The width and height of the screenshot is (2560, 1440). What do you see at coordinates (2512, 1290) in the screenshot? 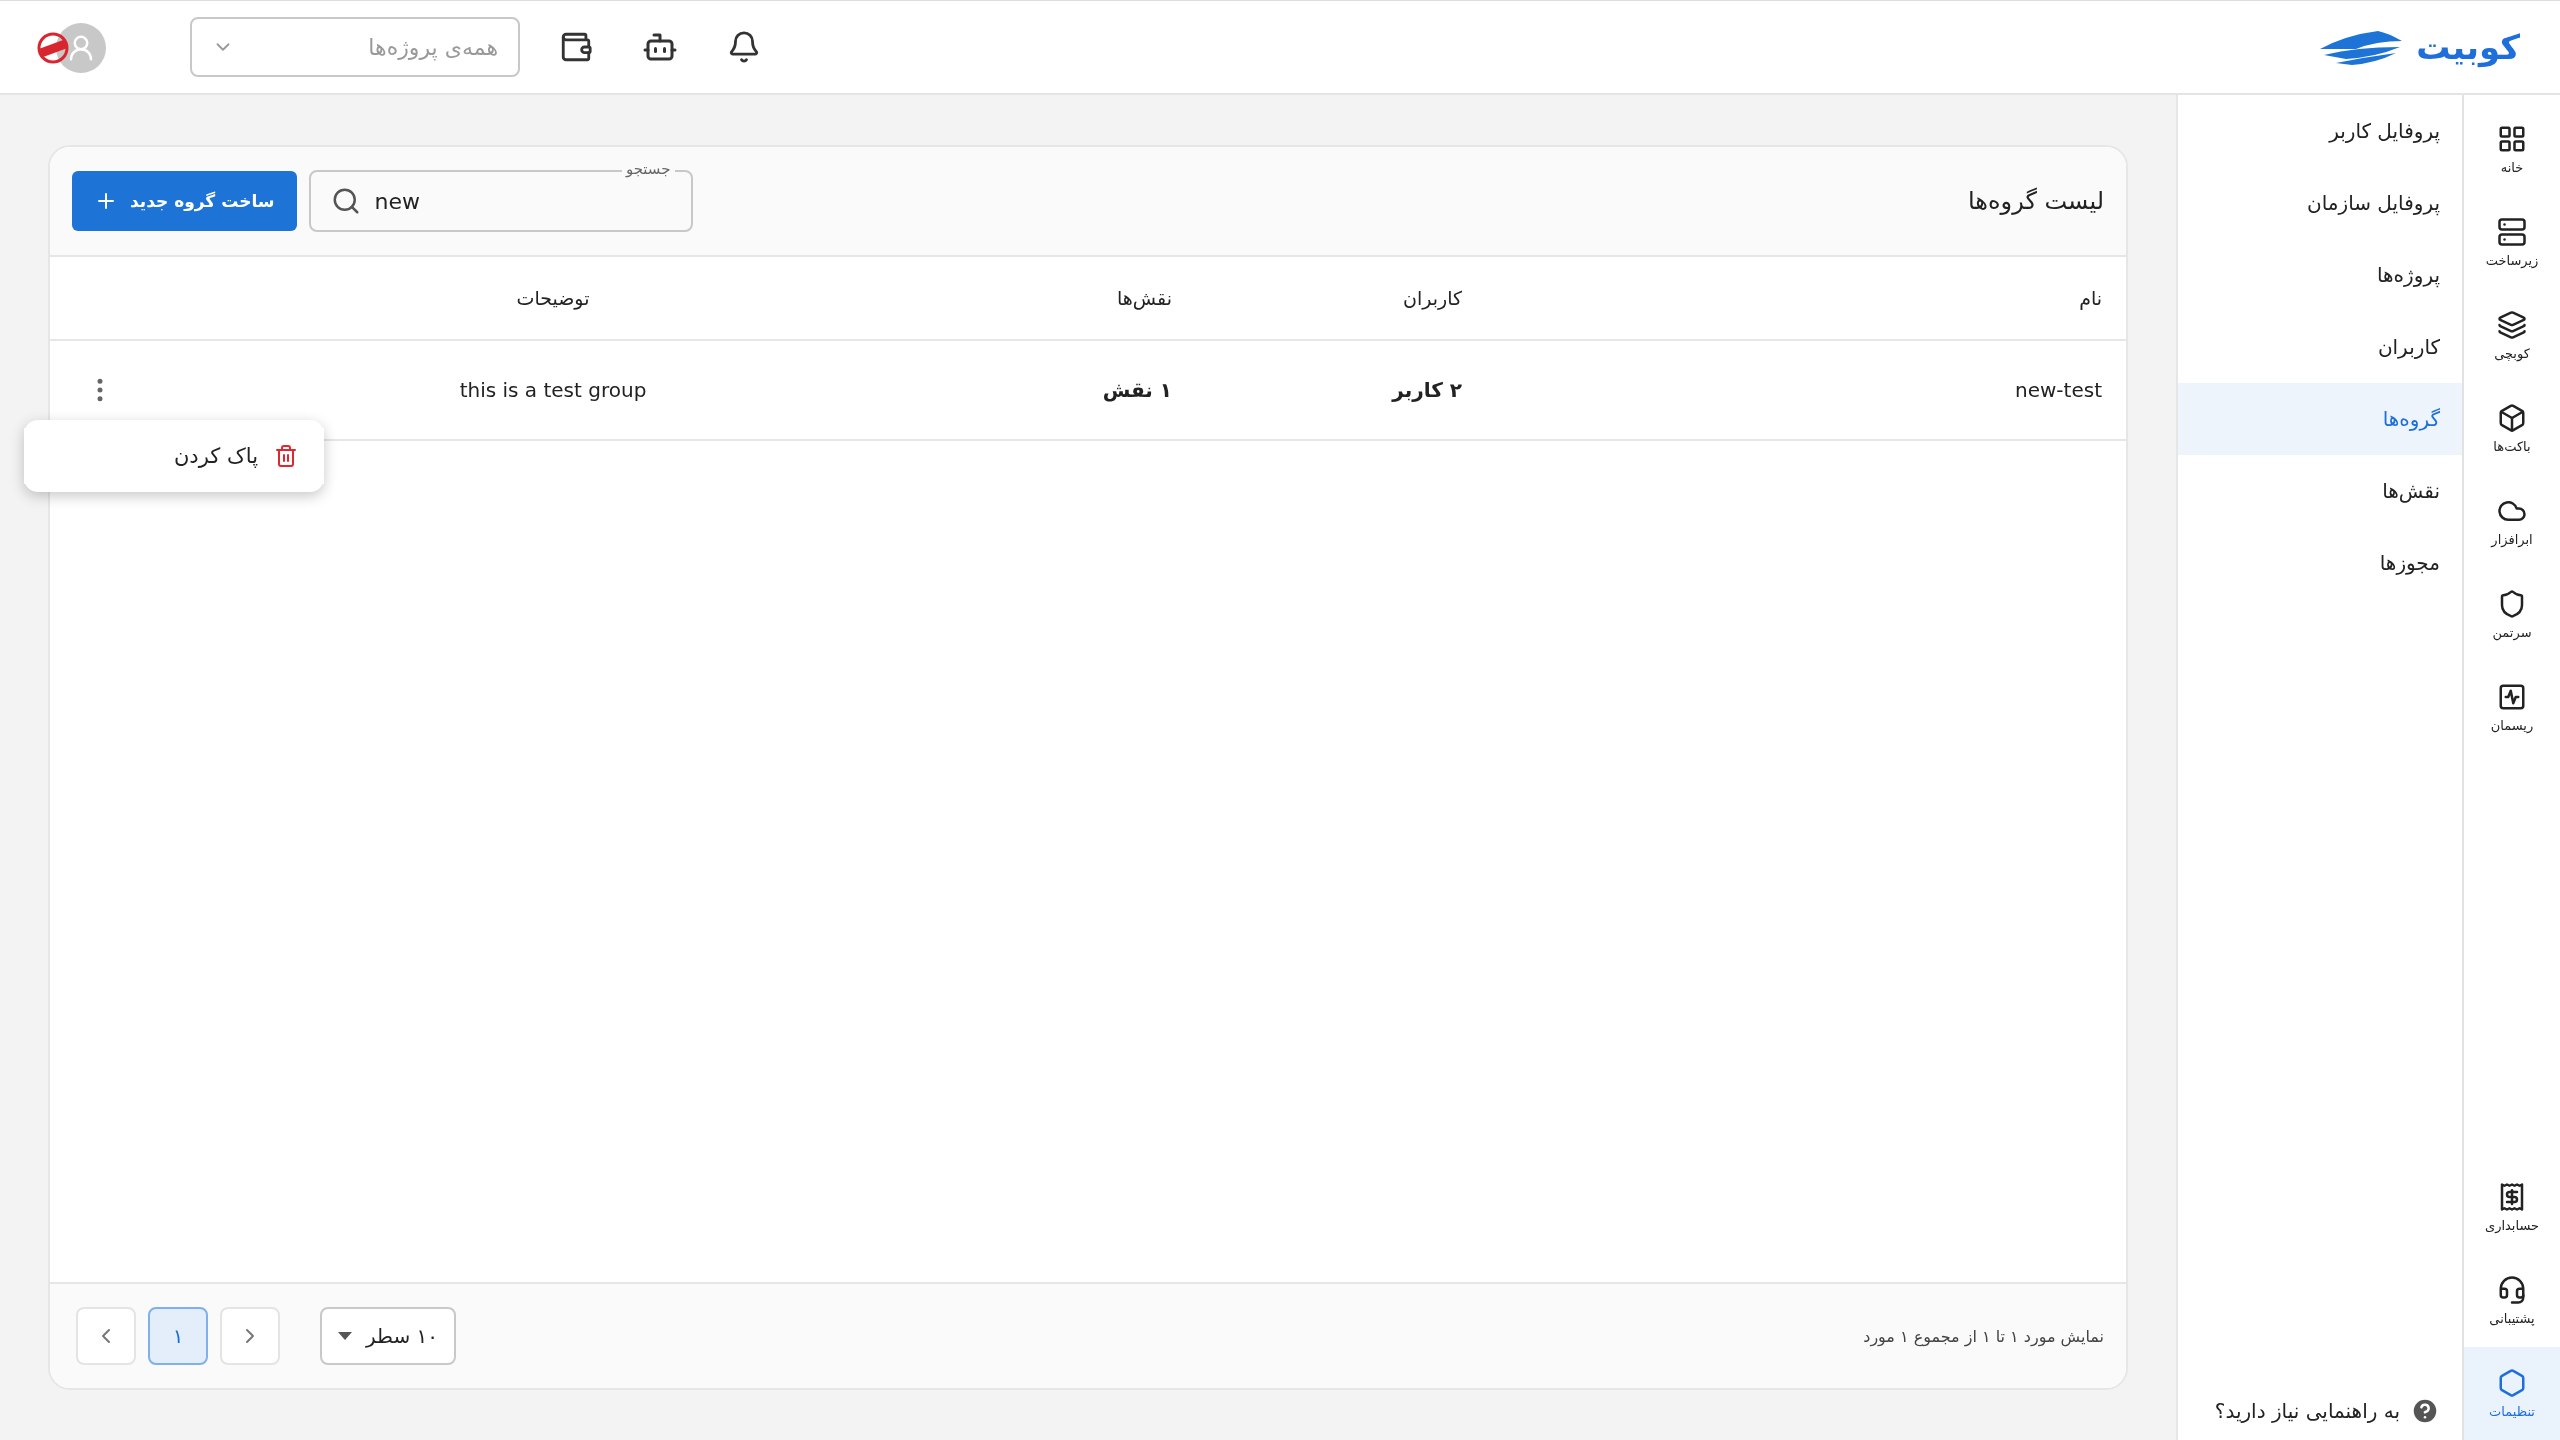
I see `headset-icon` at bounding box center [2512, 1290].